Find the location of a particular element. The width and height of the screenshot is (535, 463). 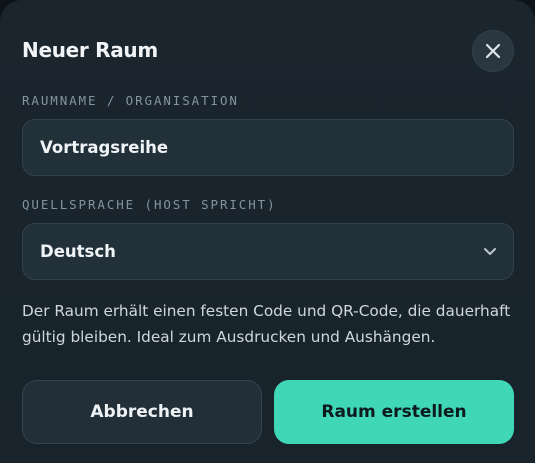

source-language-value: Deutsch is located at coordinates (78, 251).